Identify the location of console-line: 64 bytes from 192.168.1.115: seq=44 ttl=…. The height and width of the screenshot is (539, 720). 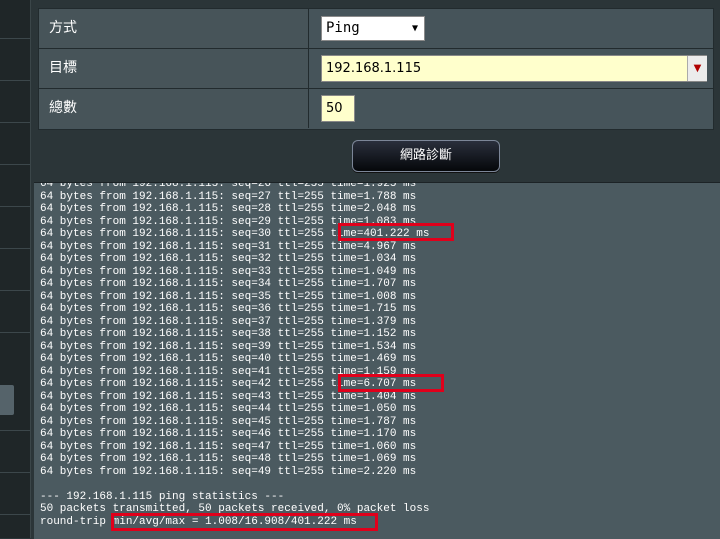
(228, 409).